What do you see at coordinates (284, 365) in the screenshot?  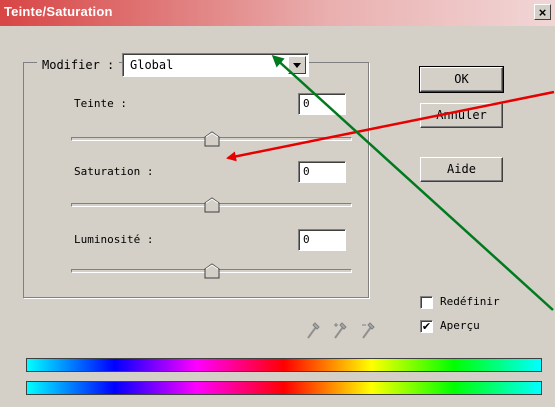 I see `input-color-spectrum` at bounding box center [284, 365].